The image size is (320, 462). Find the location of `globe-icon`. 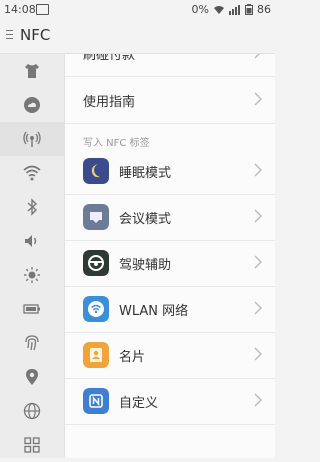

globe-icon is located at coordinates (32, 411).